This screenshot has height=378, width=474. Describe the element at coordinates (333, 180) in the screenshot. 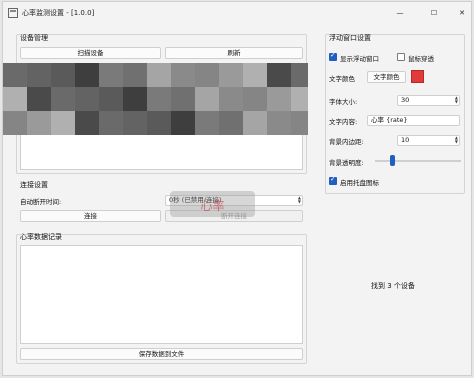

I see `tray-icon-checkbox` at that location.